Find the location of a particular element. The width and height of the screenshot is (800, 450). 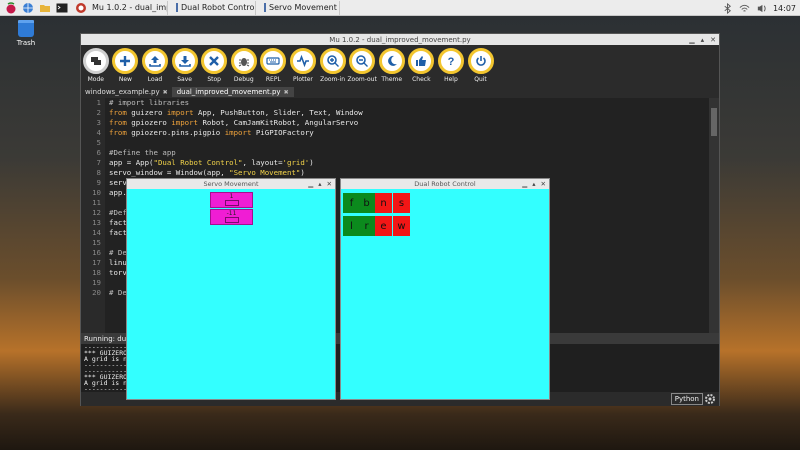

dual-title-bar: Dual Robot Control ▁ ▴ ✕ is located at coordinates (445, 184).